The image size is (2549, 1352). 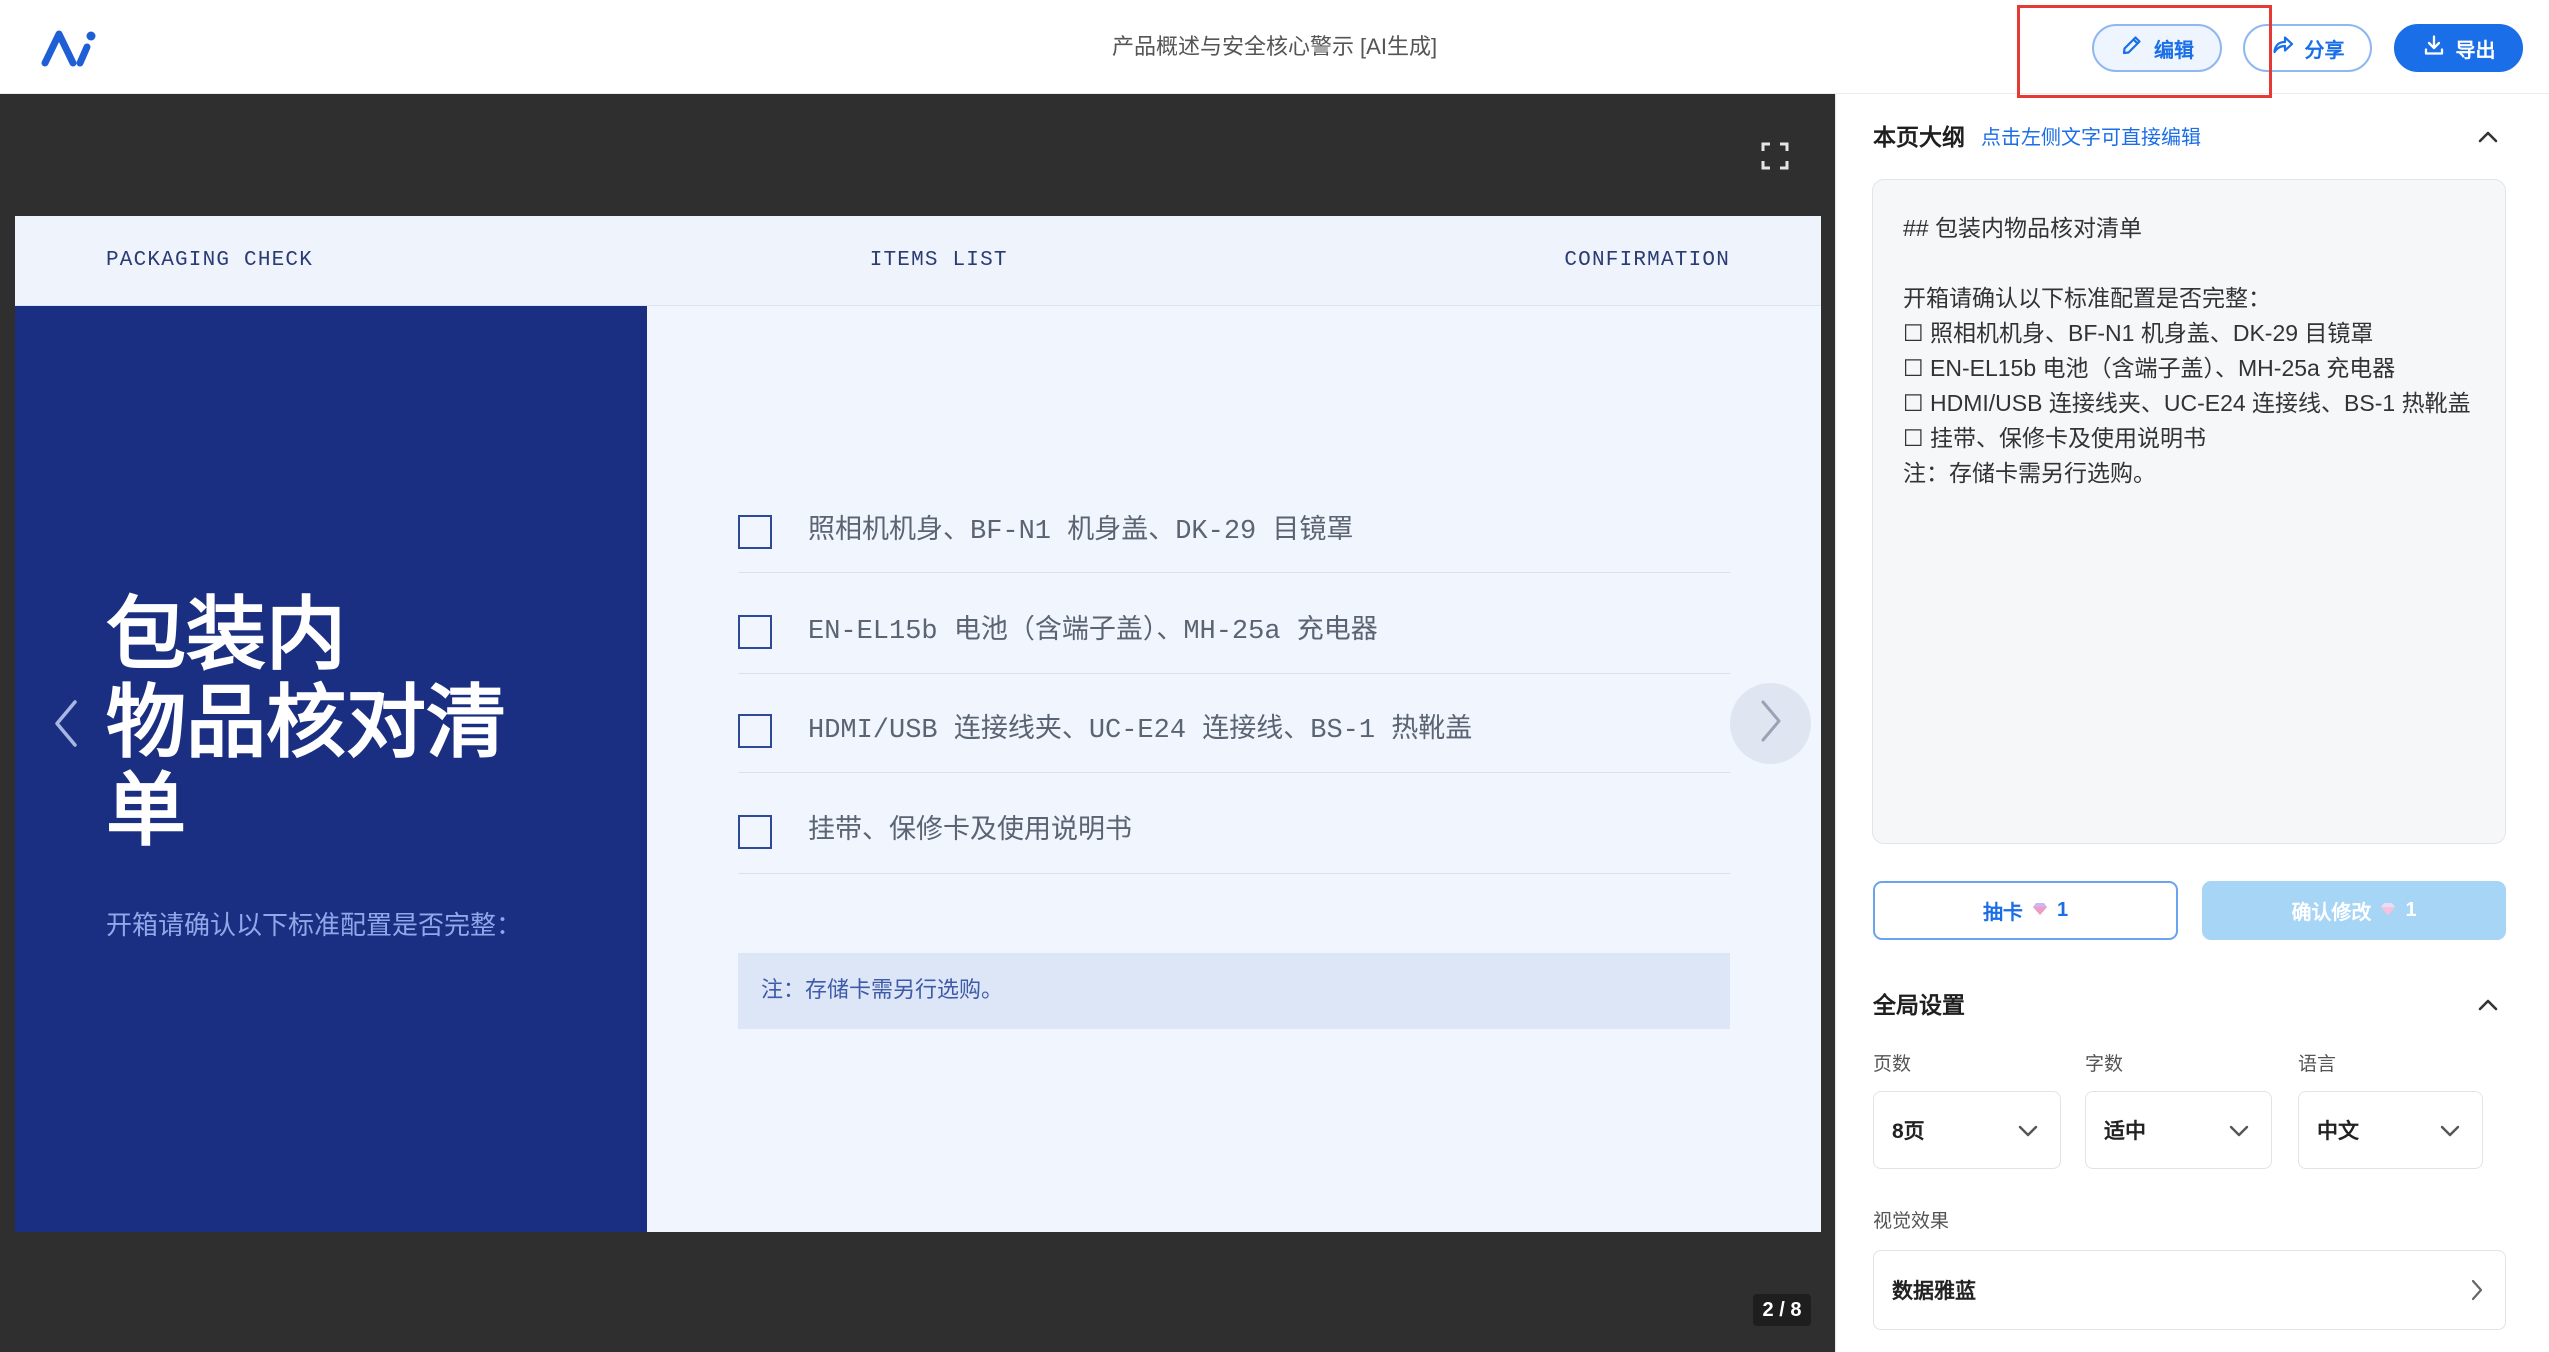 What do you see at coordinates (939, 260) in the screenshot?
I see `slide-topbar-center: ITEMS LIST` at bounding box center [939, 260].